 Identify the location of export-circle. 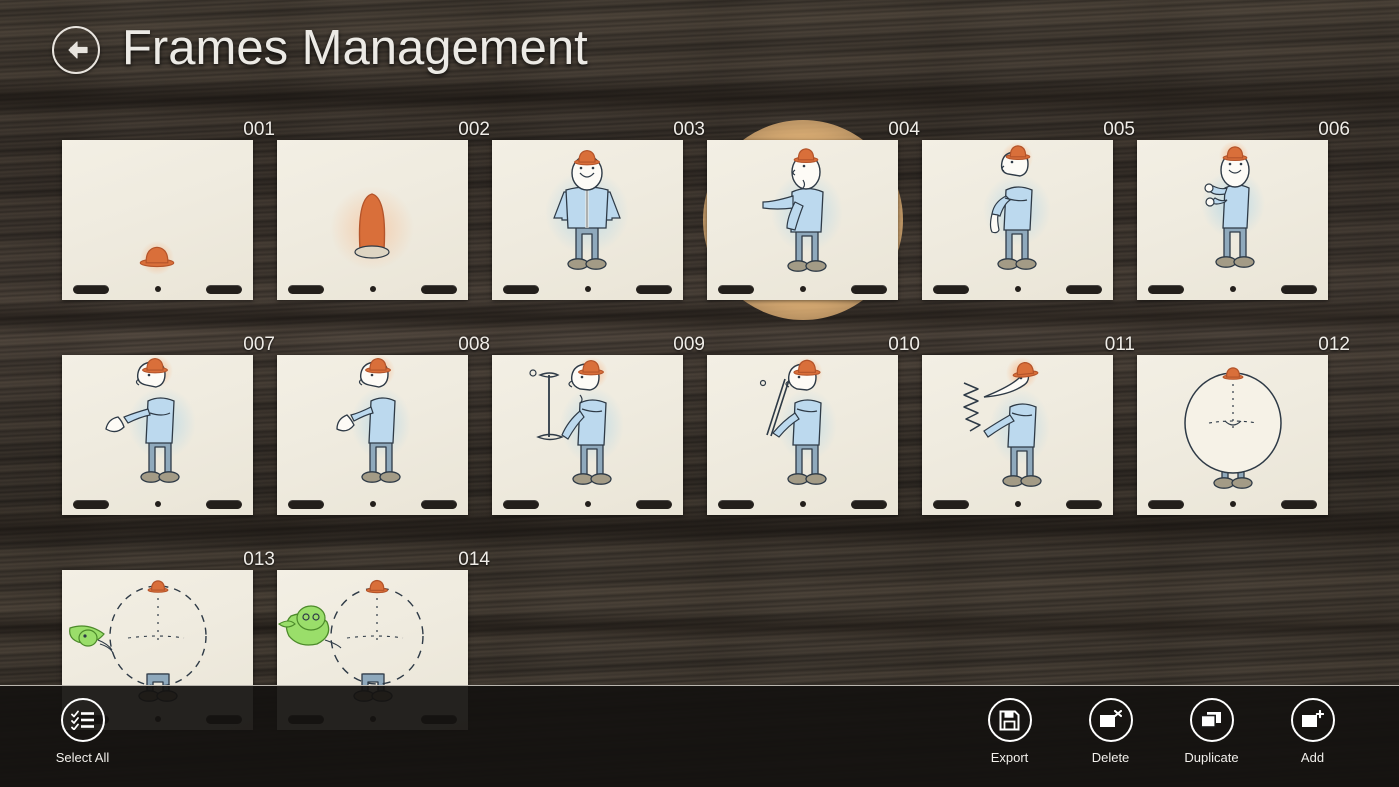
(1009, 720).